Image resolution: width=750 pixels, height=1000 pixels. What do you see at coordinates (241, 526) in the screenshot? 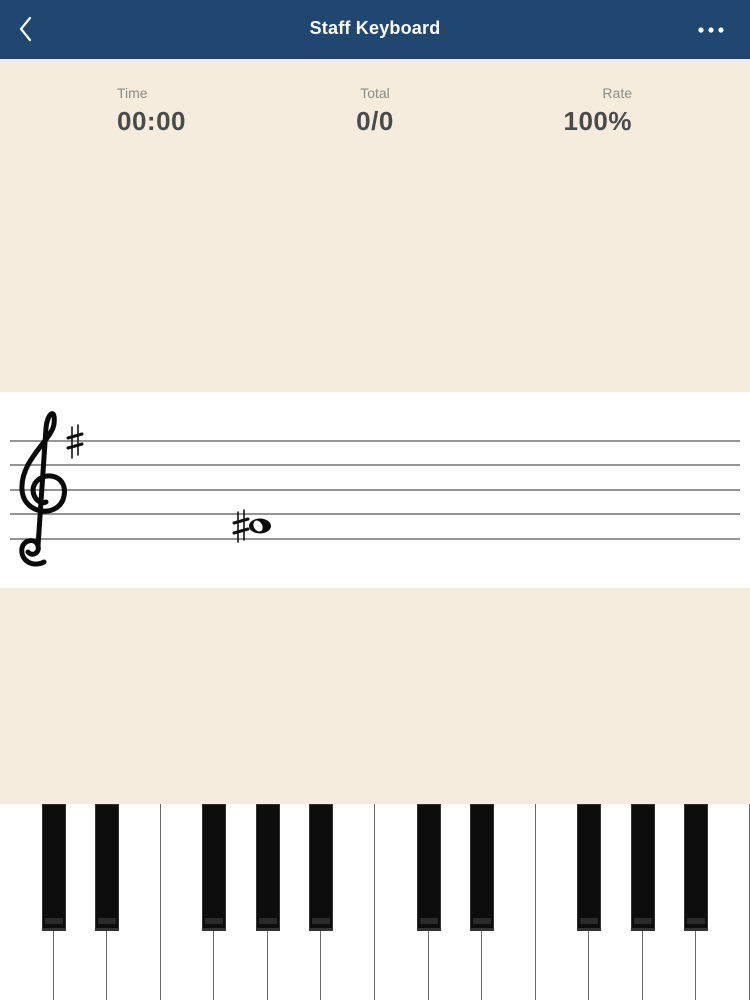
I see `note-sharp-icon` at bounding box center [241, 526].